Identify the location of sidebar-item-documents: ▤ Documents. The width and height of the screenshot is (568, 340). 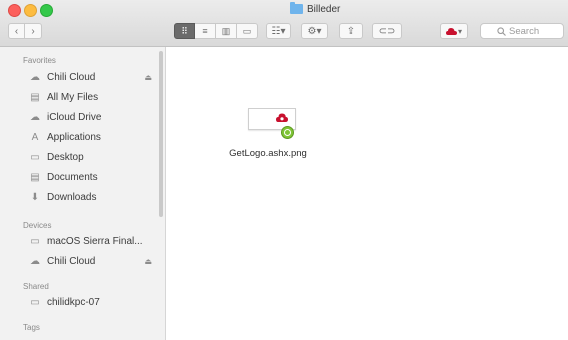
(94, 177).